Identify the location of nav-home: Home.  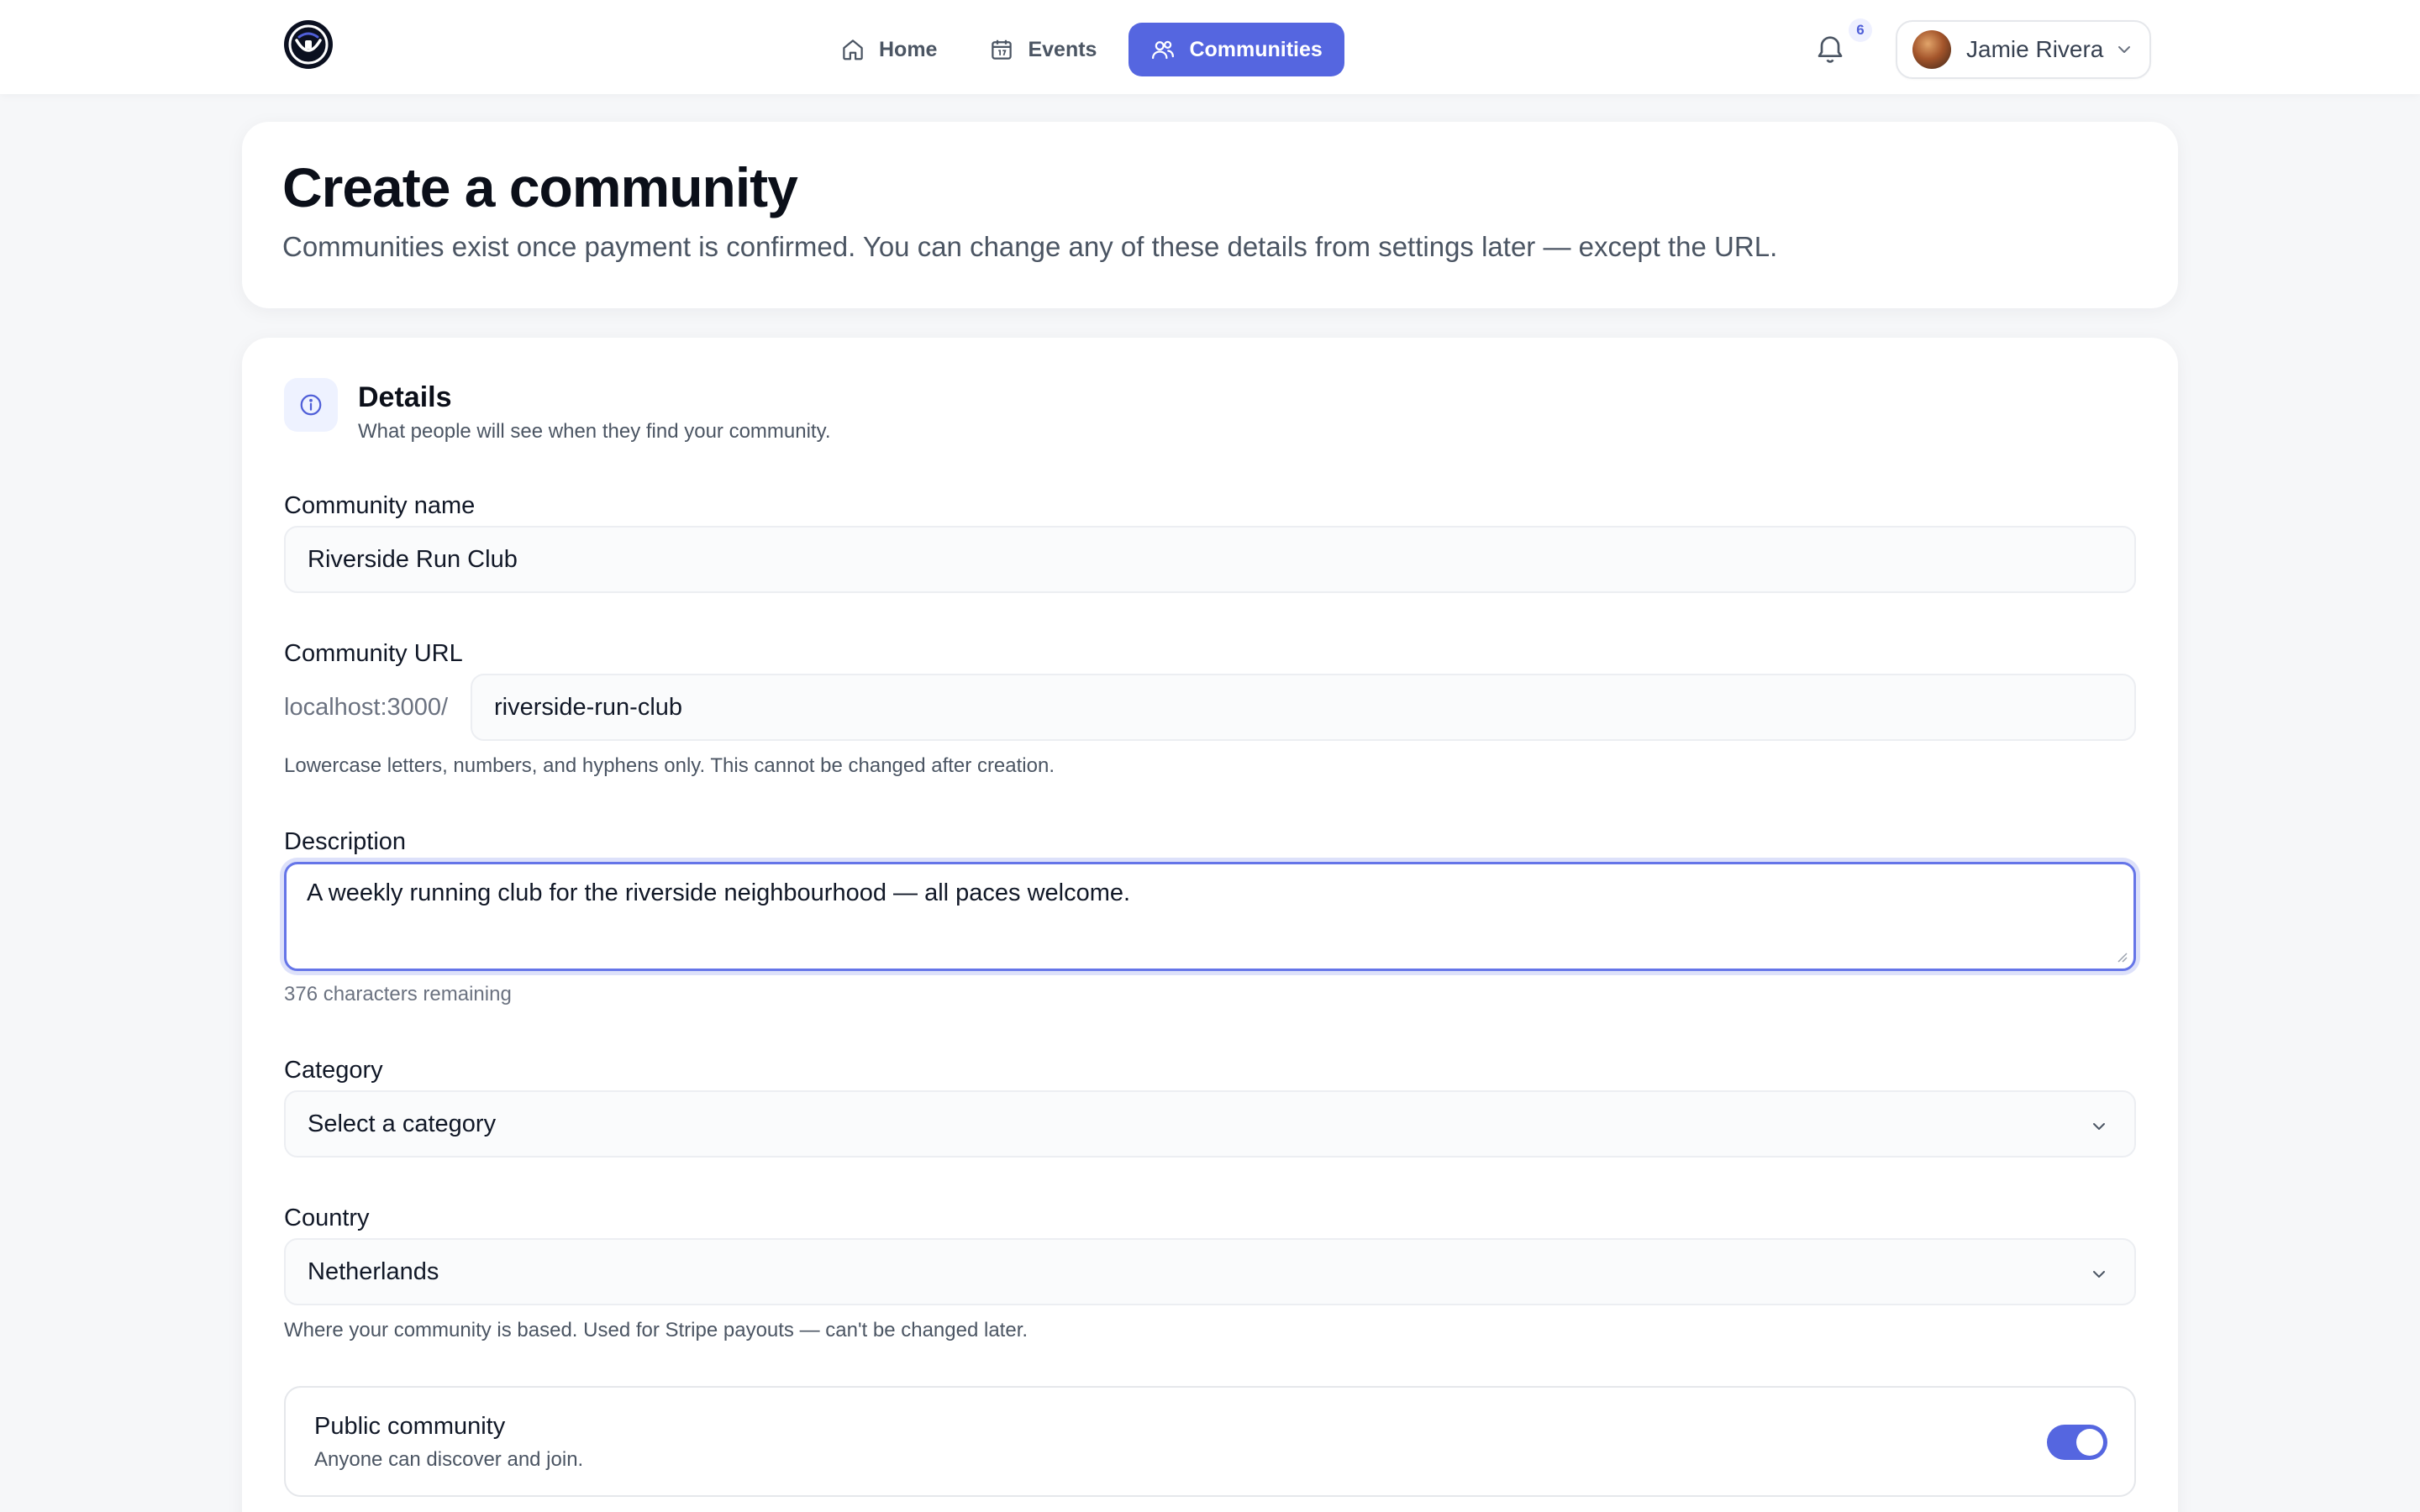
(889, 49).